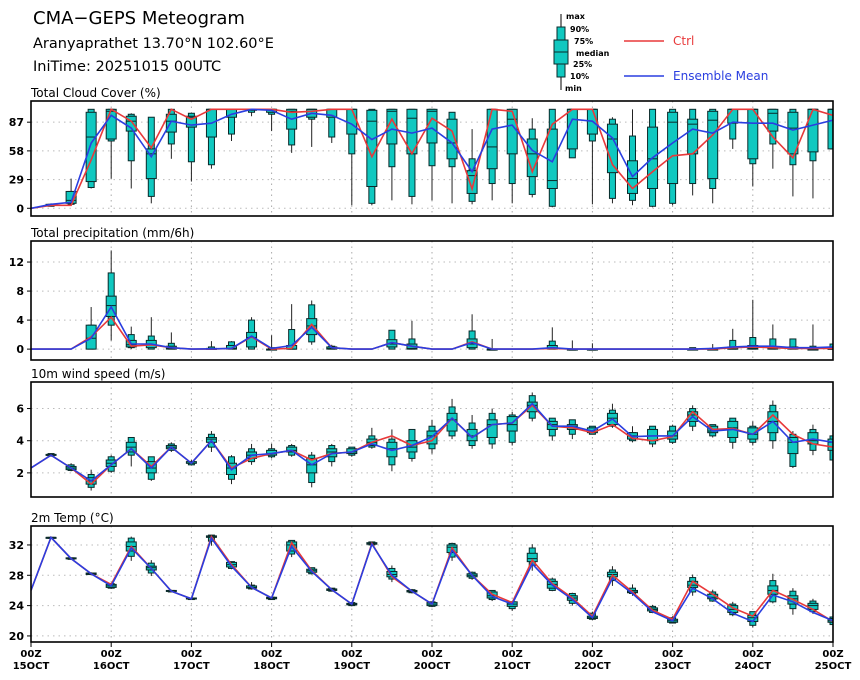 The height and width of the screenshot is (680, 860). What do you see at coordinates (592, 666) in the screenshot?
I see `x-tick-label-date: 22OCT` at bounding box center [592, 666].